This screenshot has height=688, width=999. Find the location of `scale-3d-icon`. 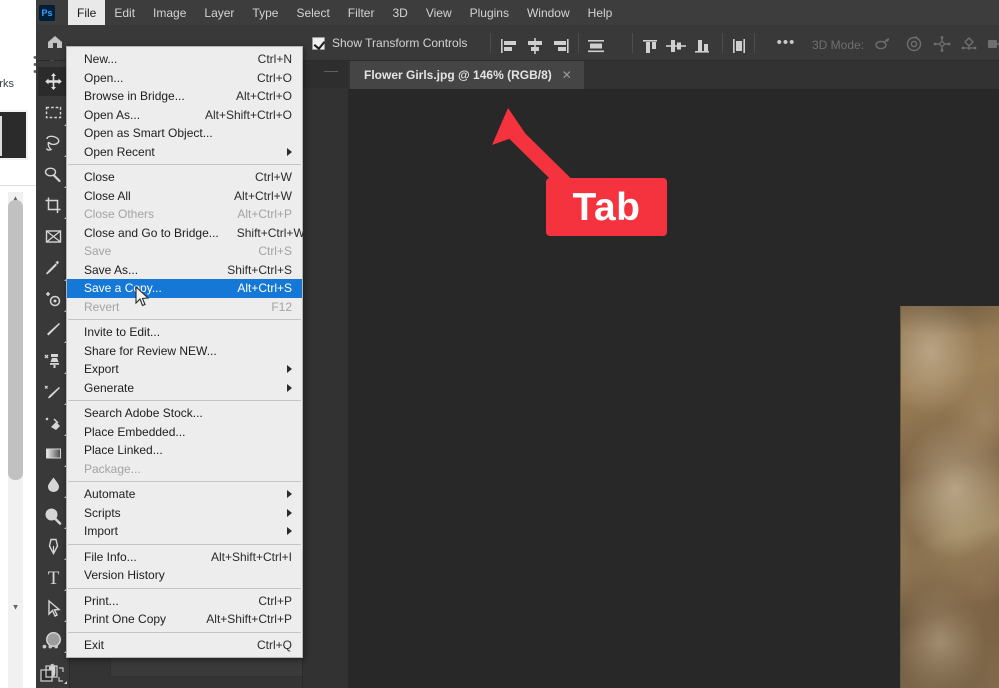

scale-3d-icon is located at coordinates (992, 46).